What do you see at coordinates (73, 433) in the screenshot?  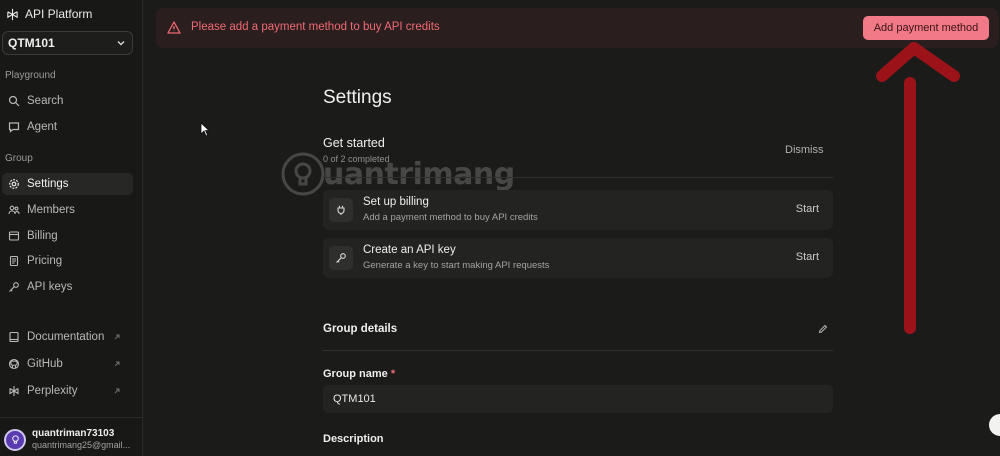 I see `user-name: quantriman73103` at bounding box center [73, 433].